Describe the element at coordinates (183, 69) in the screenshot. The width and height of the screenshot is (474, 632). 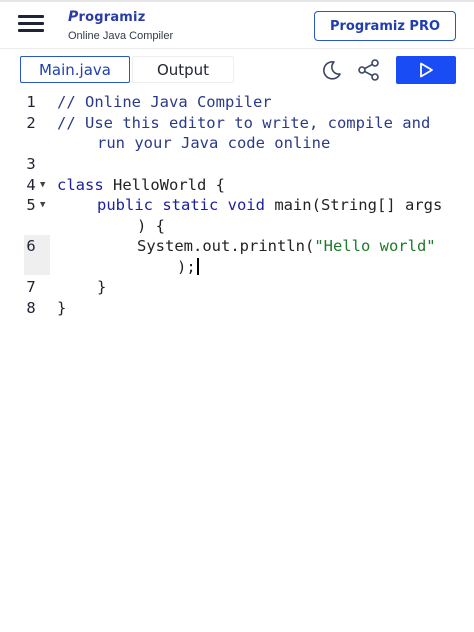
I see `tab-output: Output` at that location.